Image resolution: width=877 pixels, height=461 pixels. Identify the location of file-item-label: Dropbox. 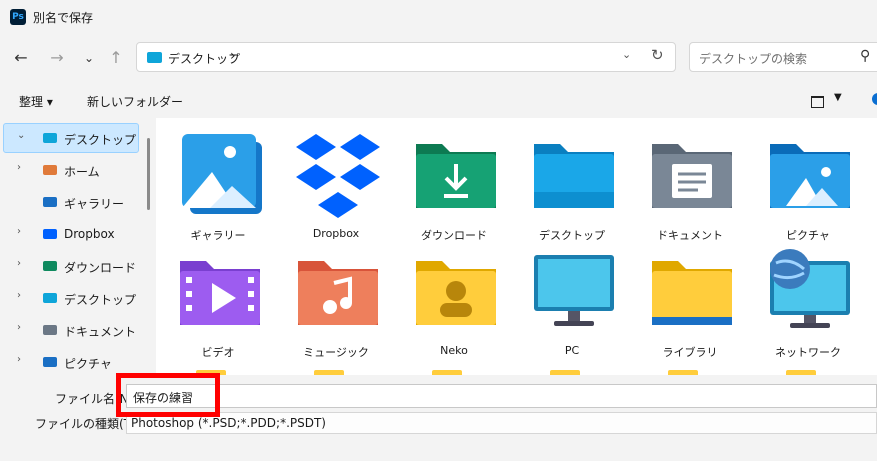
(336, 233).